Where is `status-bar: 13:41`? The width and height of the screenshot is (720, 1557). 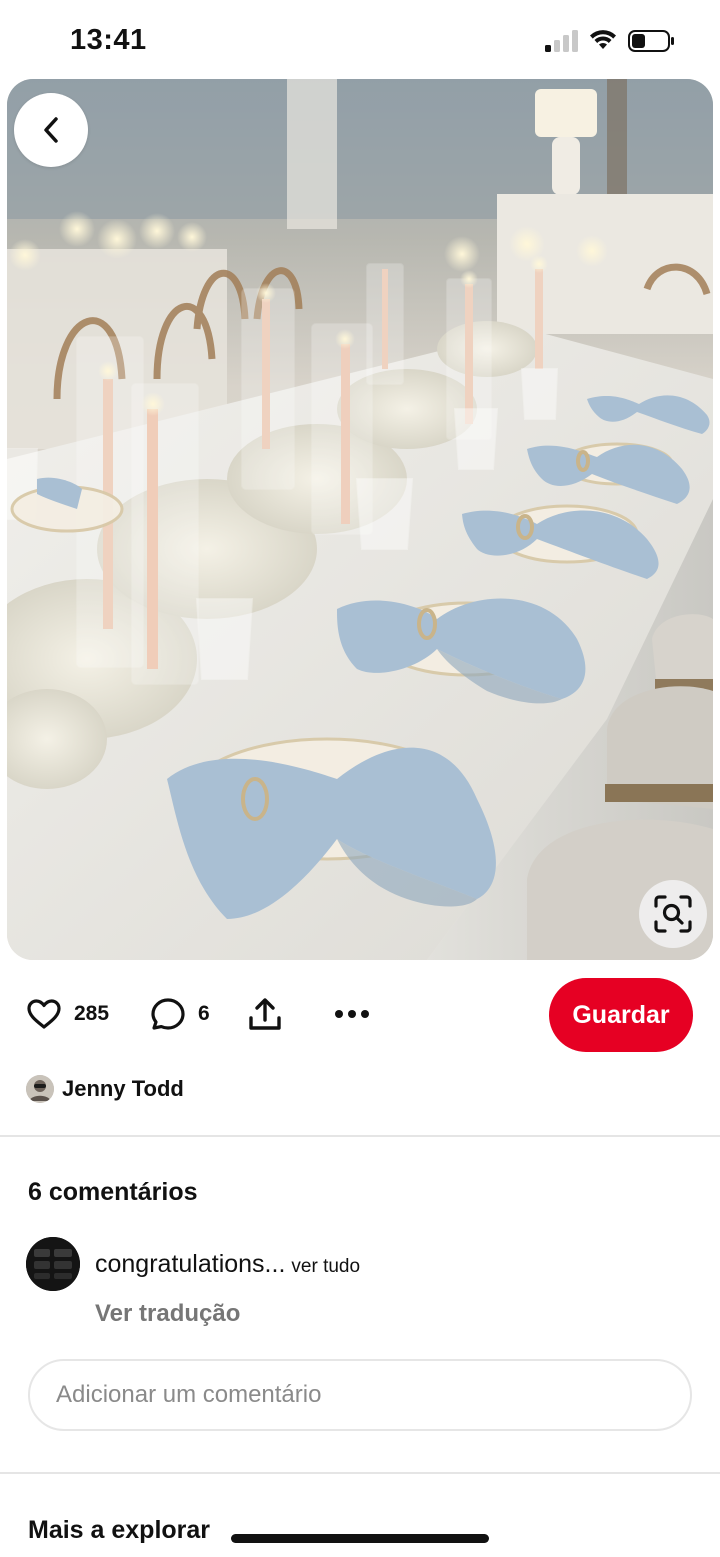 status-bar: 13:41 is located at coordinates (360, 40).